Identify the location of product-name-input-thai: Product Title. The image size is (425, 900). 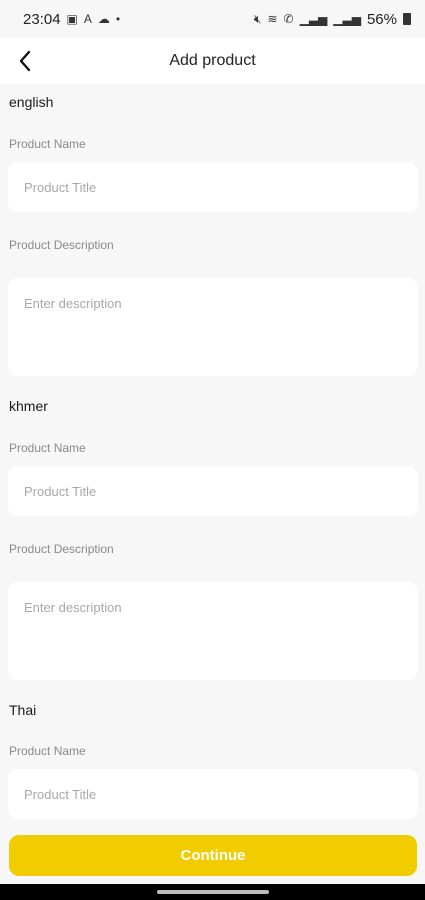
(213, 794).